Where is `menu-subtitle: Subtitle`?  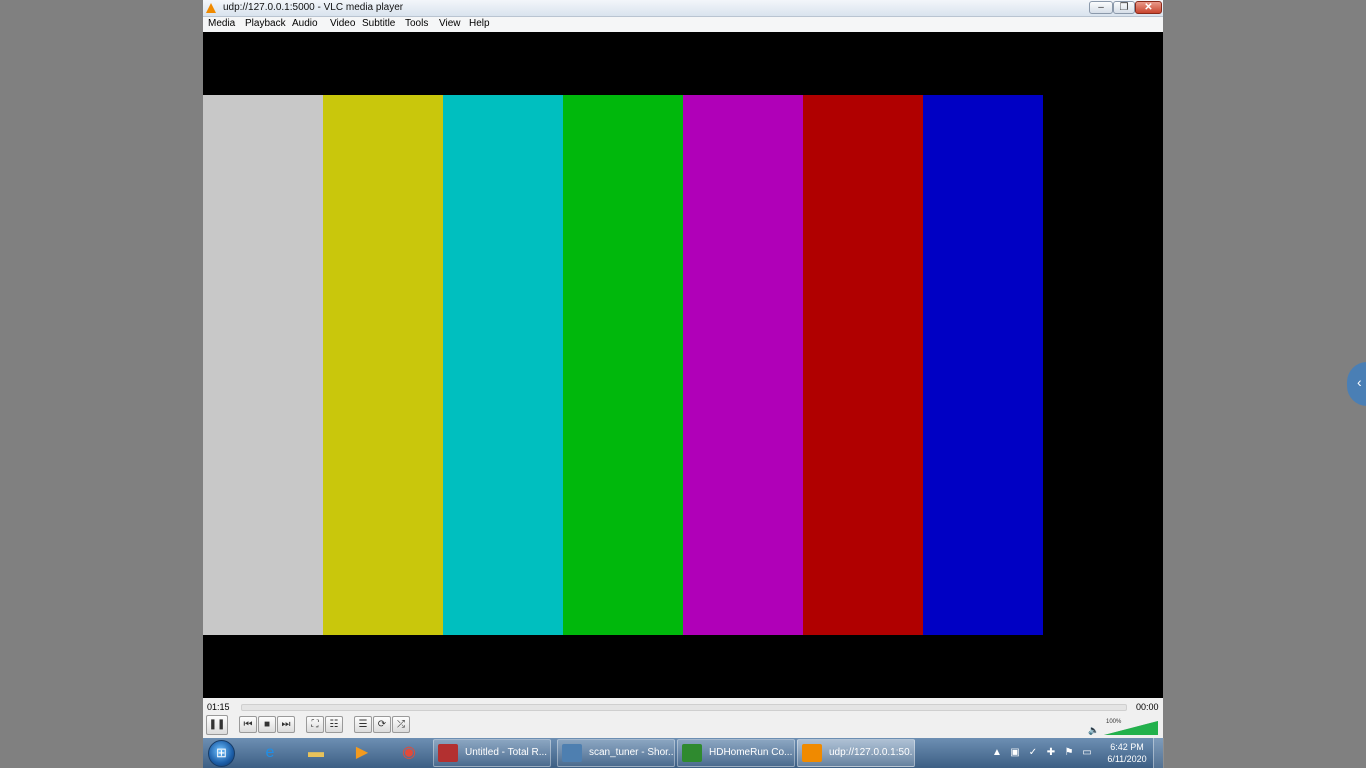
menu-subtitle: Subtitle is located at coordinates (378, 23).